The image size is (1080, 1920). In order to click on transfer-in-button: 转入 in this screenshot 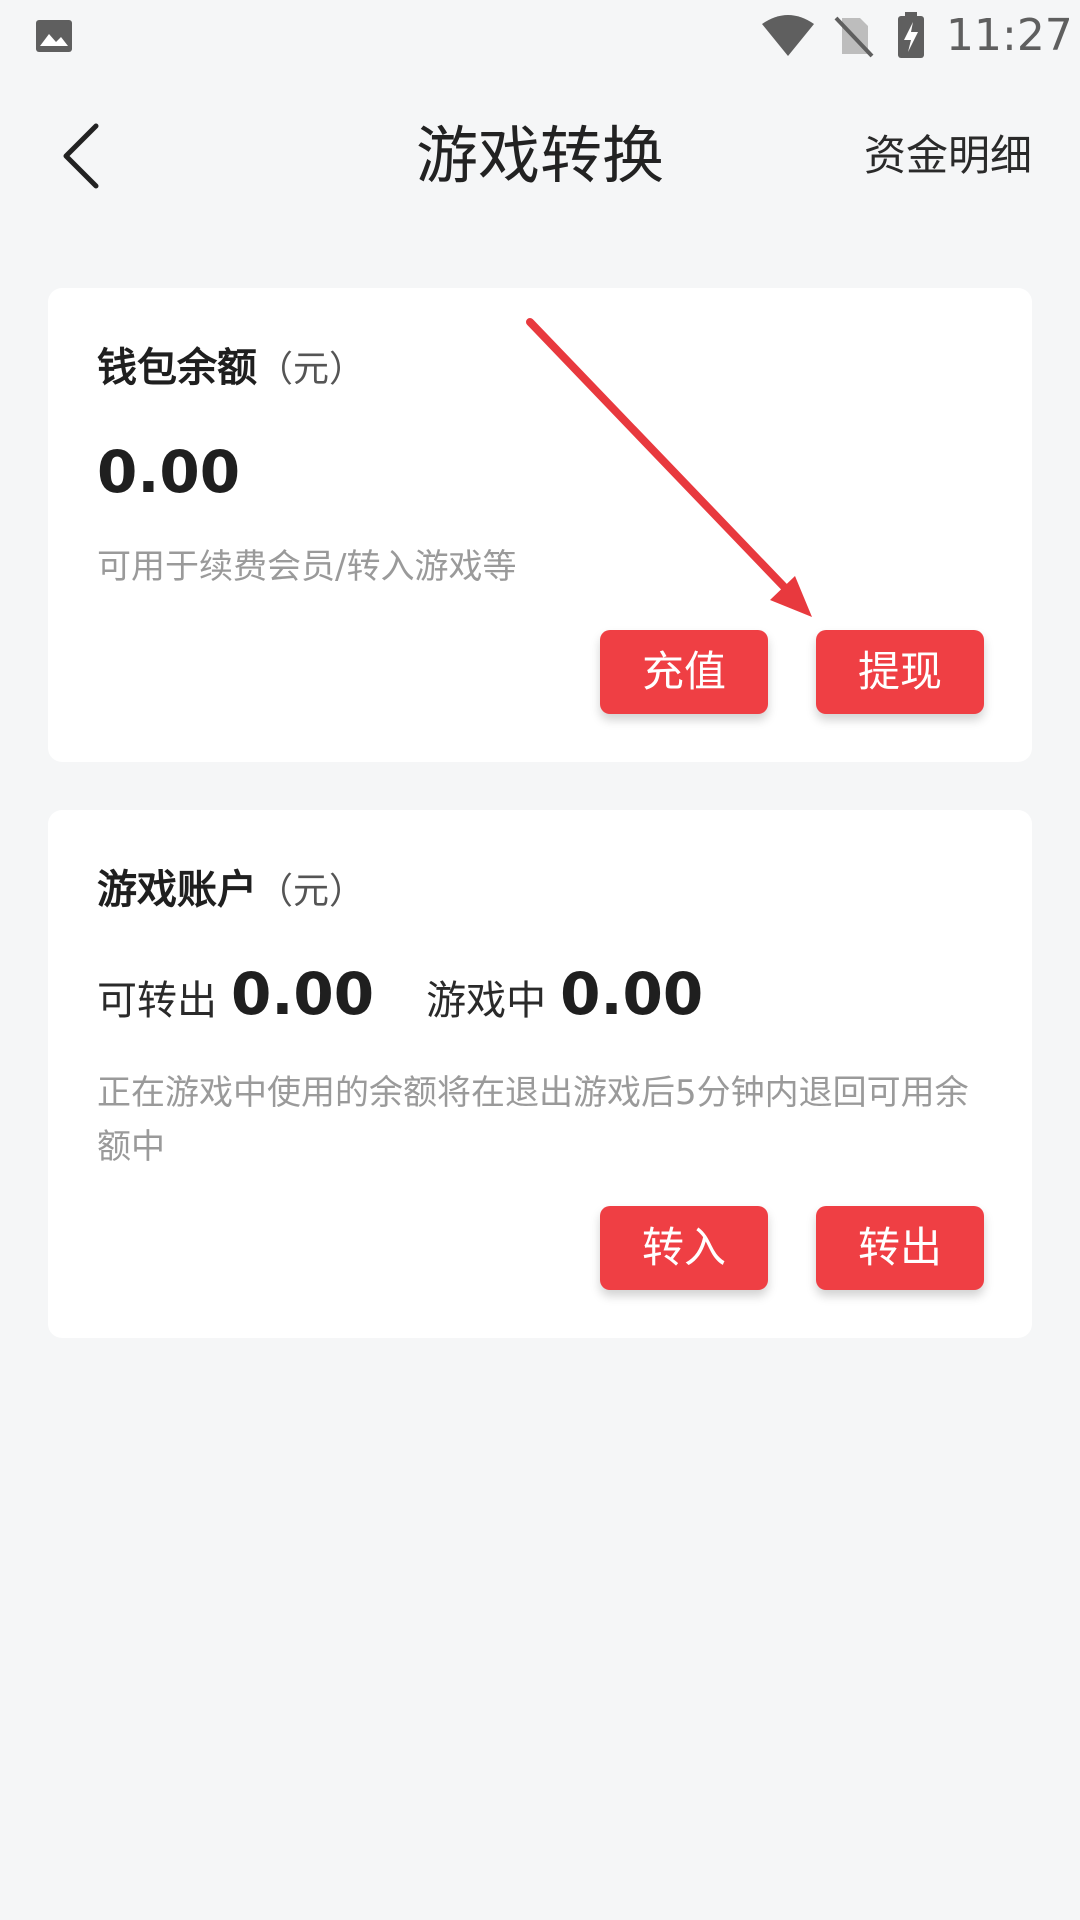, I will do `click(684, 1248)`.